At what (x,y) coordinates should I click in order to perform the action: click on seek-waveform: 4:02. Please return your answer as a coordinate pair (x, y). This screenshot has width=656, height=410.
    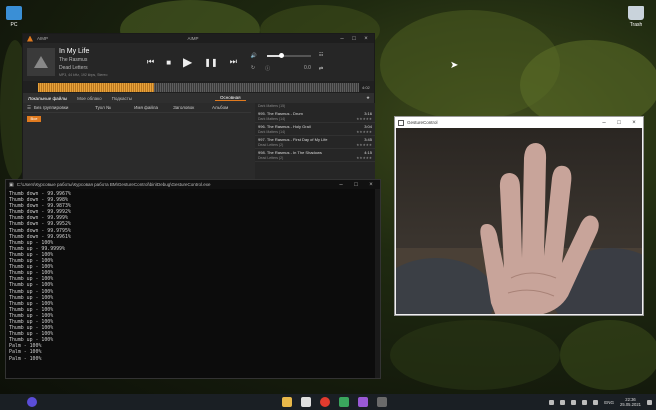
    Looking at the image, I should click on (198, 87).